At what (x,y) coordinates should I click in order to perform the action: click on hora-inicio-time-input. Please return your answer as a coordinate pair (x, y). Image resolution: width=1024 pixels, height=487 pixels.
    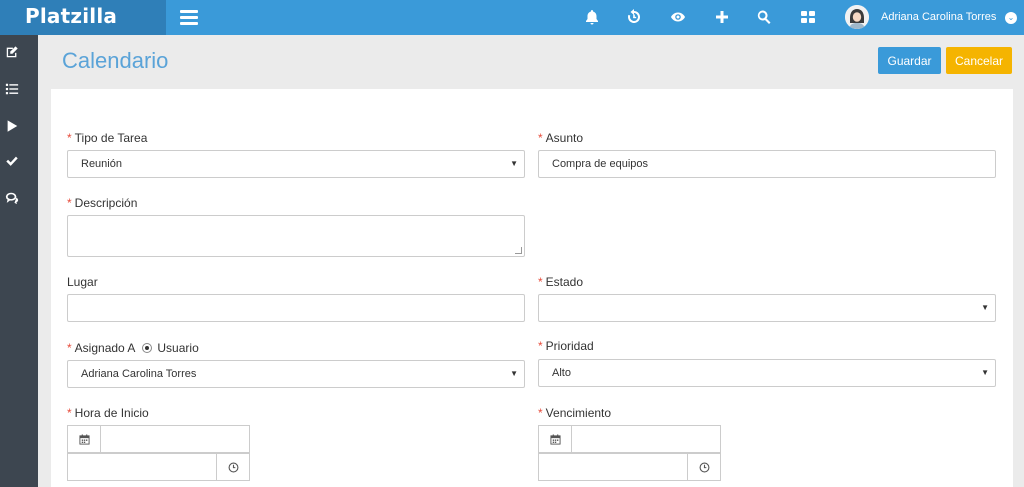
    Looking at the image, I should click on (142, 467).